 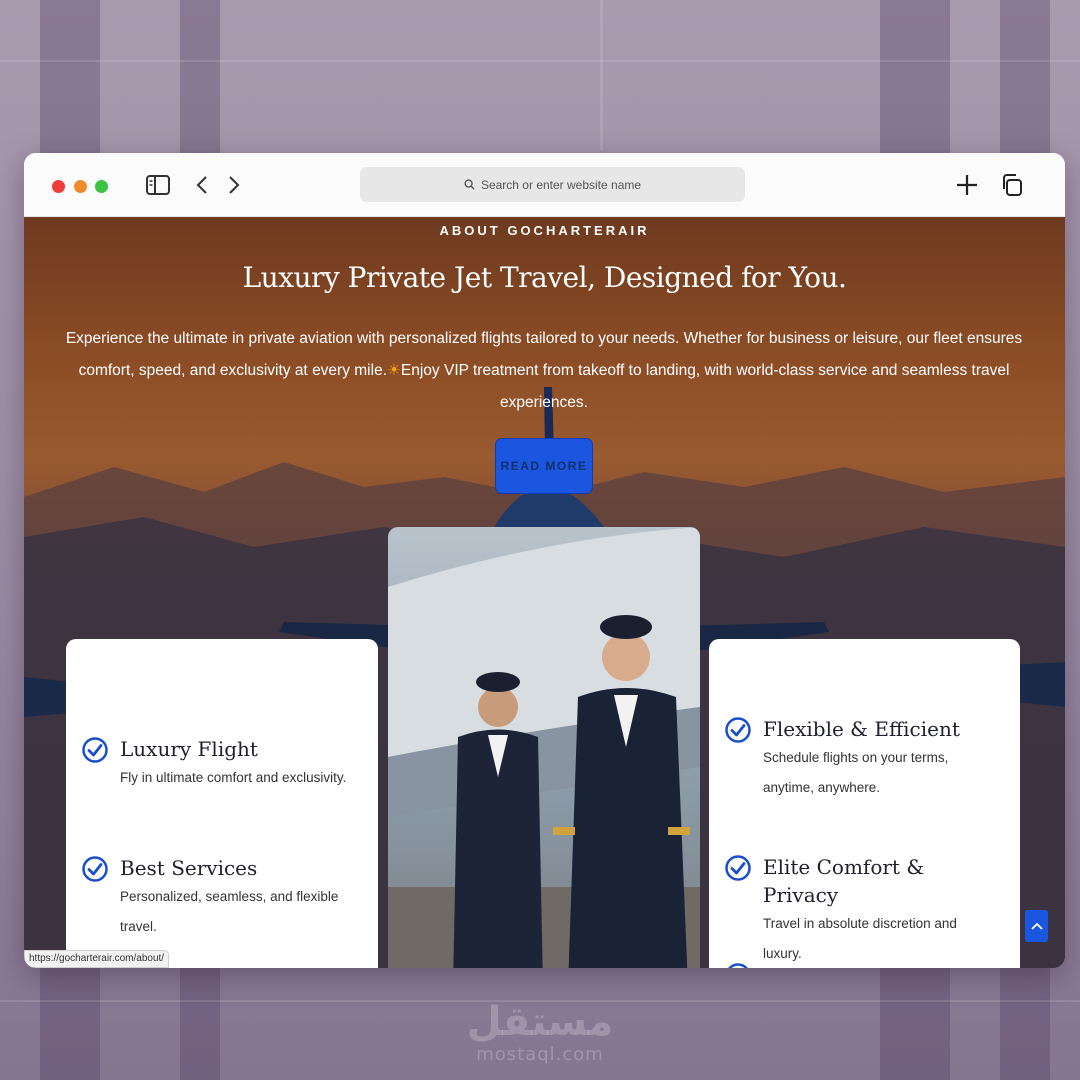 I want to click on pilots-photo, so click(x=544, y=747).